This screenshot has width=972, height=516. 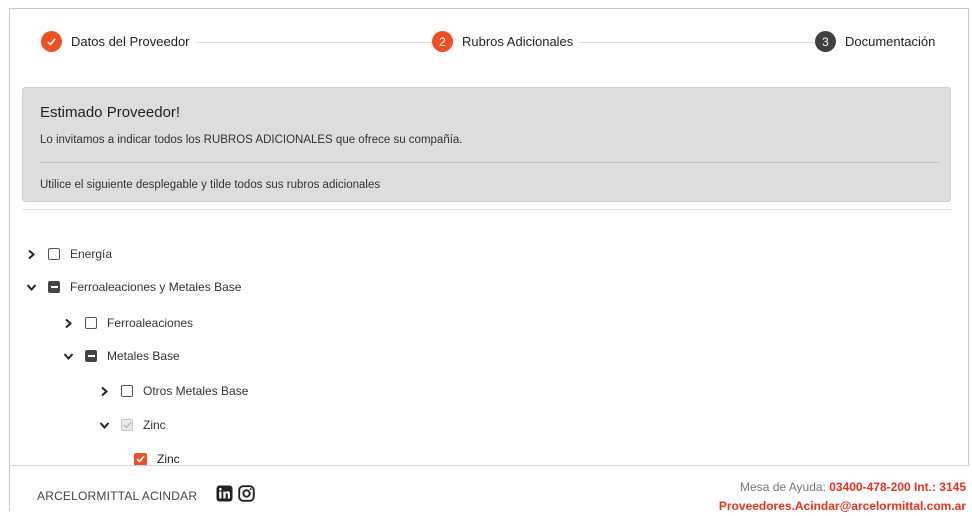 I want to click on help-phone: 03400-478-200 Int.: 3145, so click(x=897, y=487).